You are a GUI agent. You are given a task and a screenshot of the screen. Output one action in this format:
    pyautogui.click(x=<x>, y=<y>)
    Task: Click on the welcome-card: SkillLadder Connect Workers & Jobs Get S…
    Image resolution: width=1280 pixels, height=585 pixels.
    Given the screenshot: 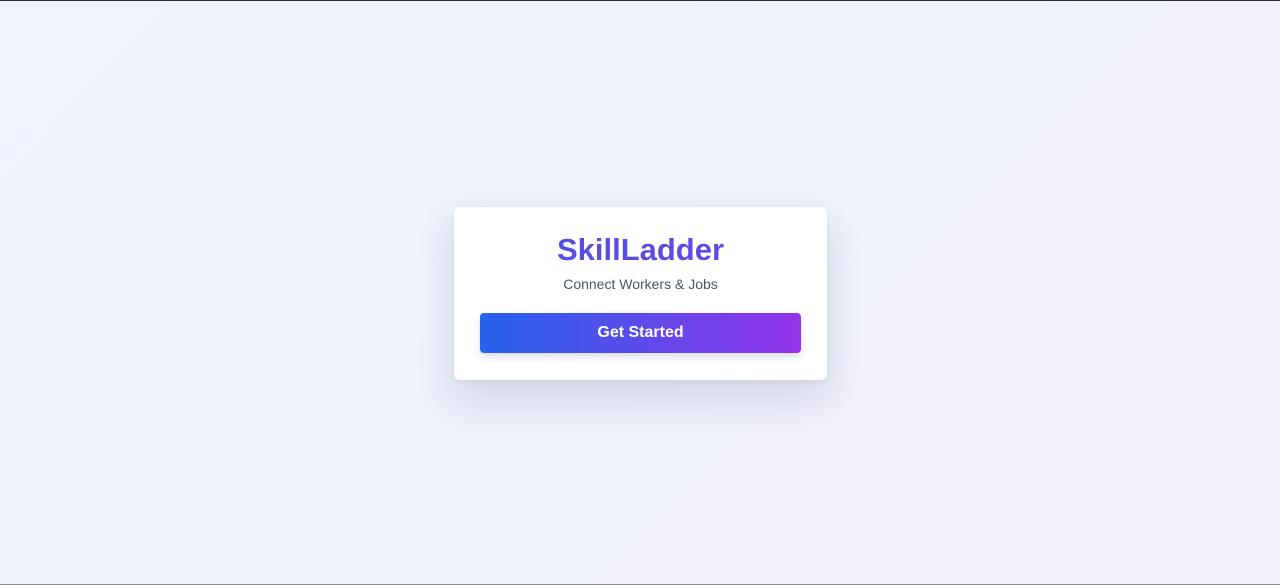 What is the action you would take?
    pyautogui.click(x=640, y=293)
    